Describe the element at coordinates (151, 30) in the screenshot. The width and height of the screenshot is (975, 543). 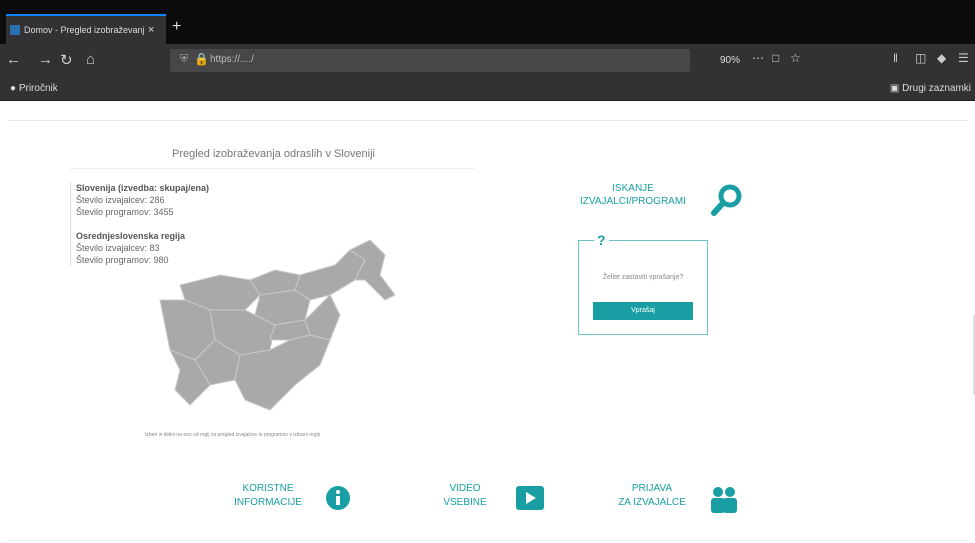
I see `tab-close-button: ×` at that location.